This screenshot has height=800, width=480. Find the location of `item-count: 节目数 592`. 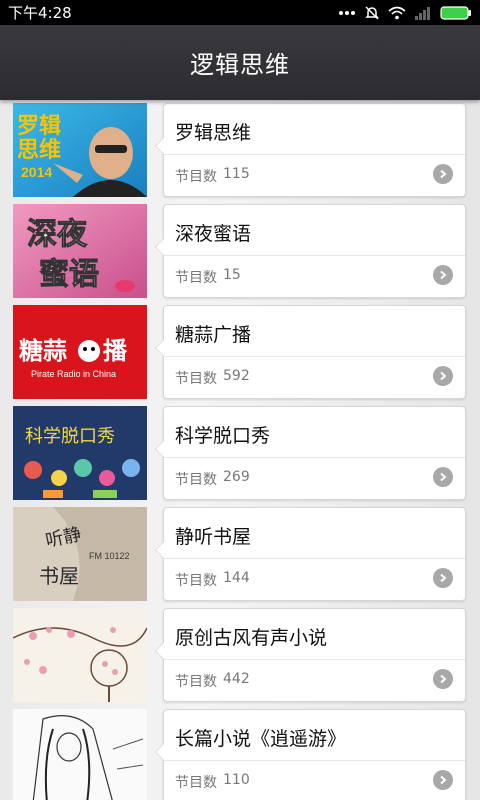

item-count: 节目数 592 is located at coordinates (212, 378).